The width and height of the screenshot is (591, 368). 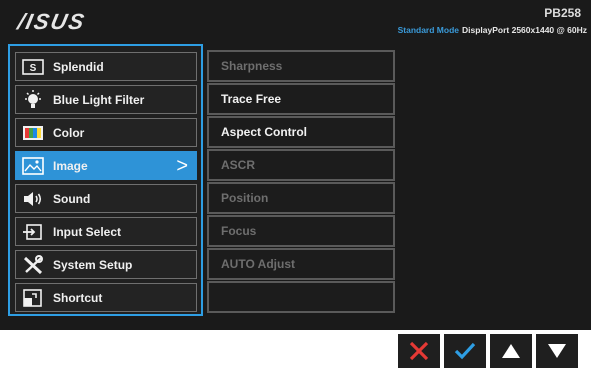 I want to click on submenu-item-position: Position, so click(x=301, y=198).